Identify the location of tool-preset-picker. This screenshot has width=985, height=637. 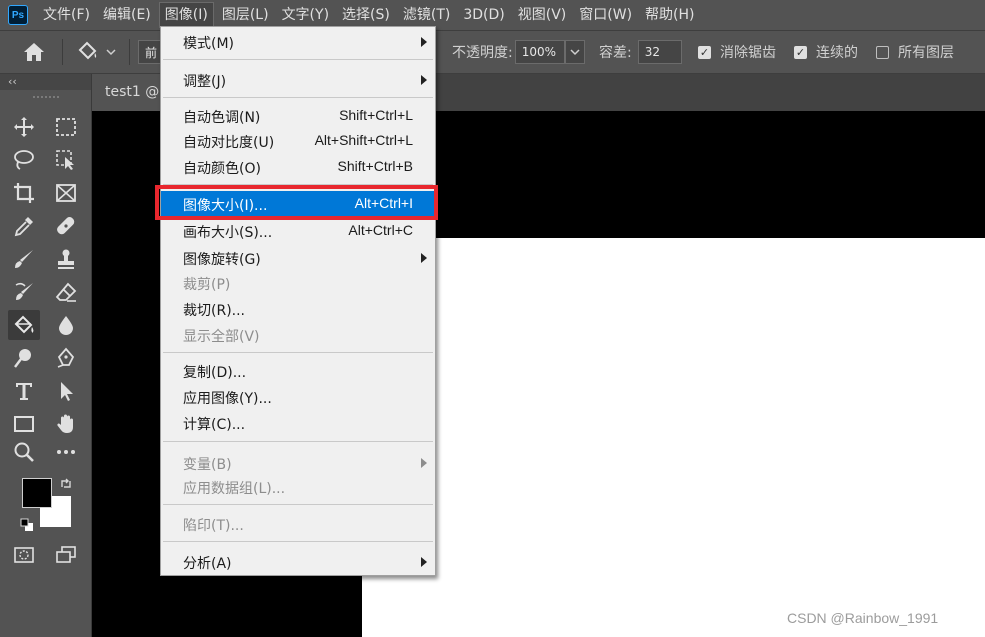
(96, 52).